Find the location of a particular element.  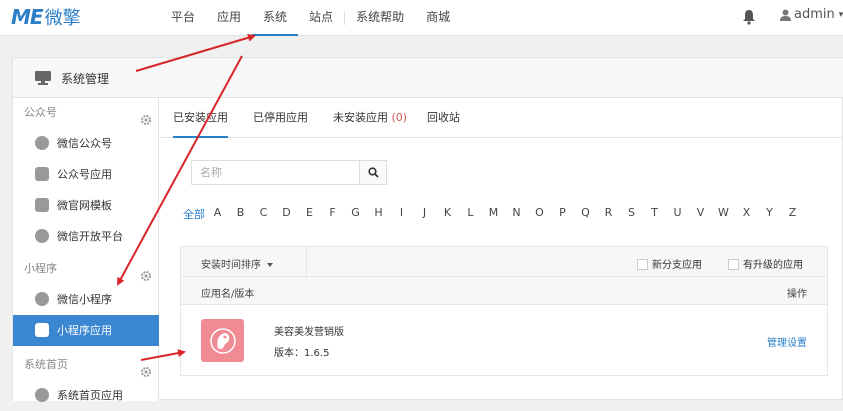

letter-s: S is located at coordinates (631, 214).